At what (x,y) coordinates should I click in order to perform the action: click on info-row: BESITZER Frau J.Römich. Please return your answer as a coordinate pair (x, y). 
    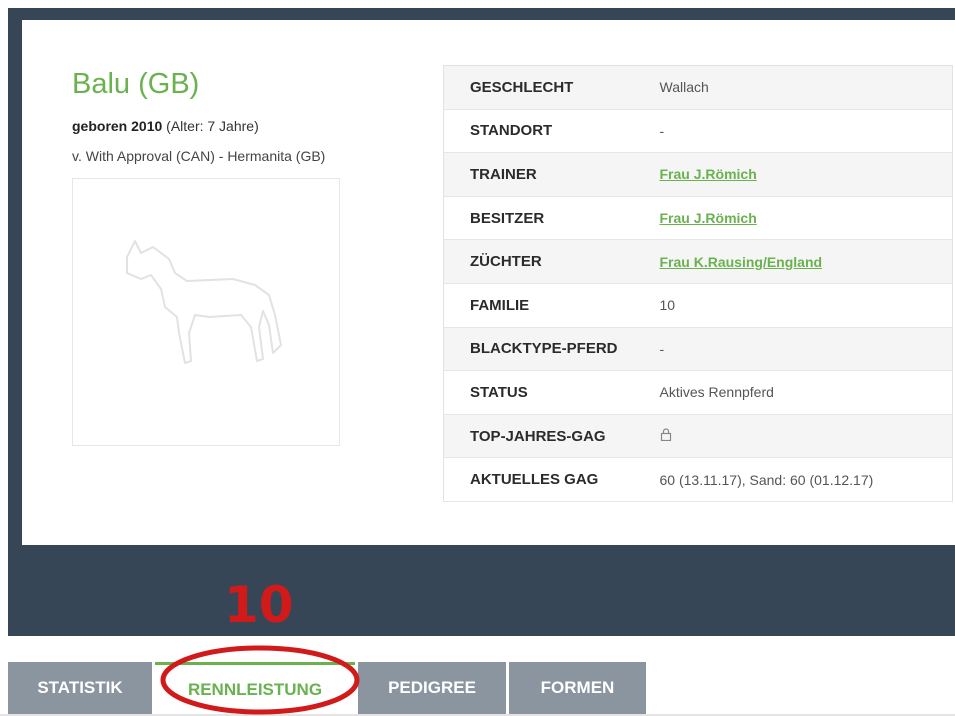
    Looking at the image, I should click on (698, 218).